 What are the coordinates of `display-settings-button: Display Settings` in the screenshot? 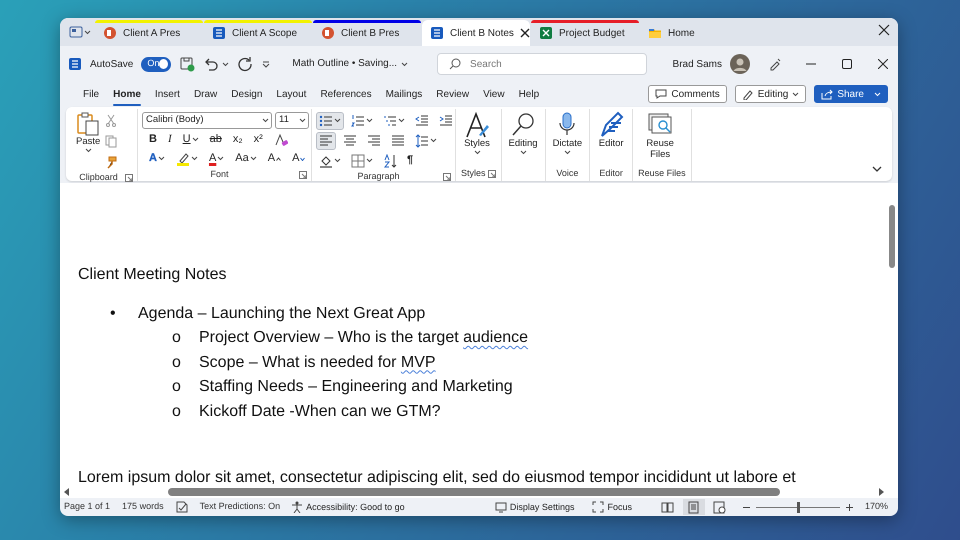 It's located at (535, 507).